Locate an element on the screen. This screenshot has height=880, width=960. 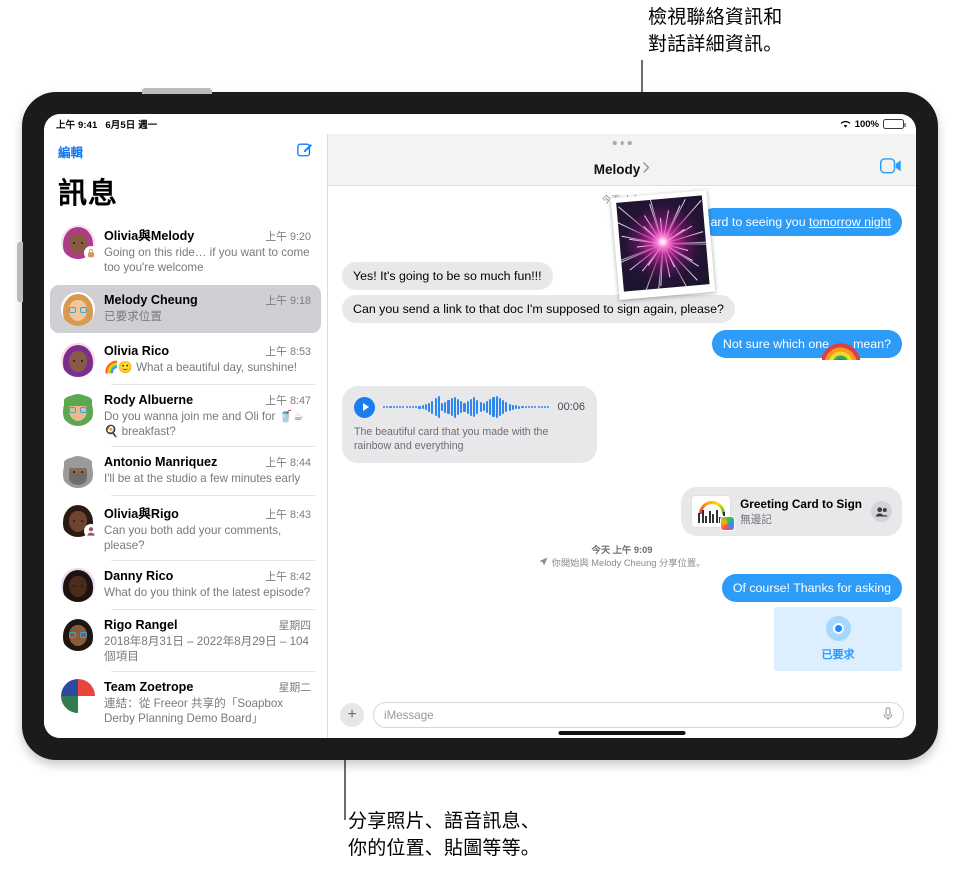
conversation-time: 上午 8:53 is located at coordinates (288, 352).